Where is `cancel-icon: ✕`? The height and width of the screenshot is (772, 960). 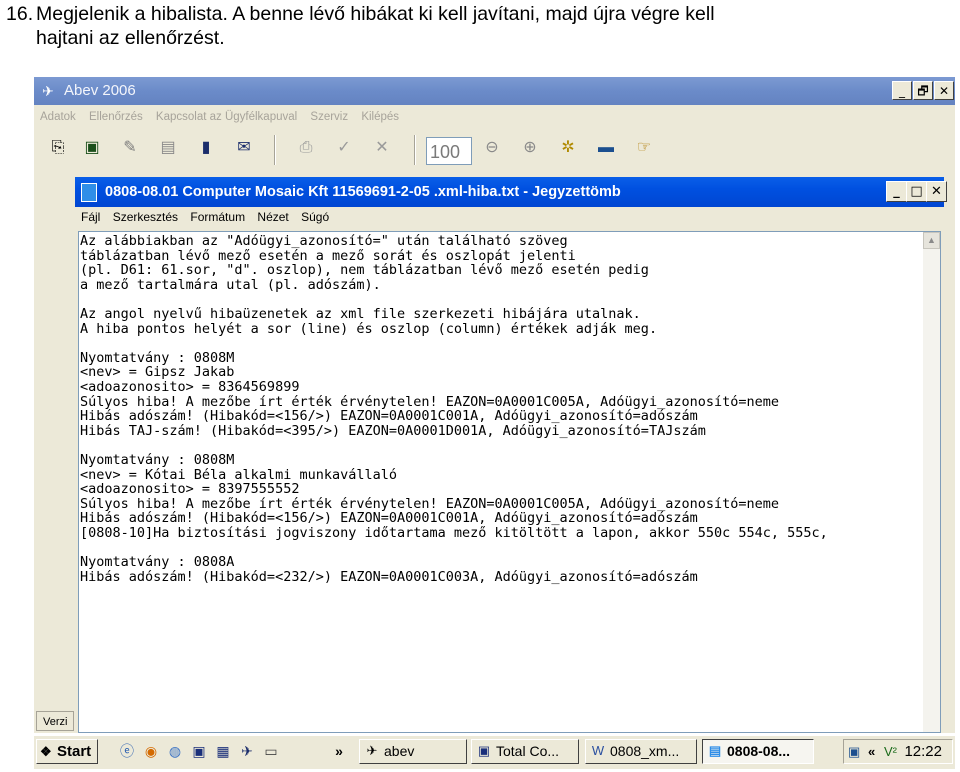 cancel-icon: ✕ is located at coordinates (382, 148).